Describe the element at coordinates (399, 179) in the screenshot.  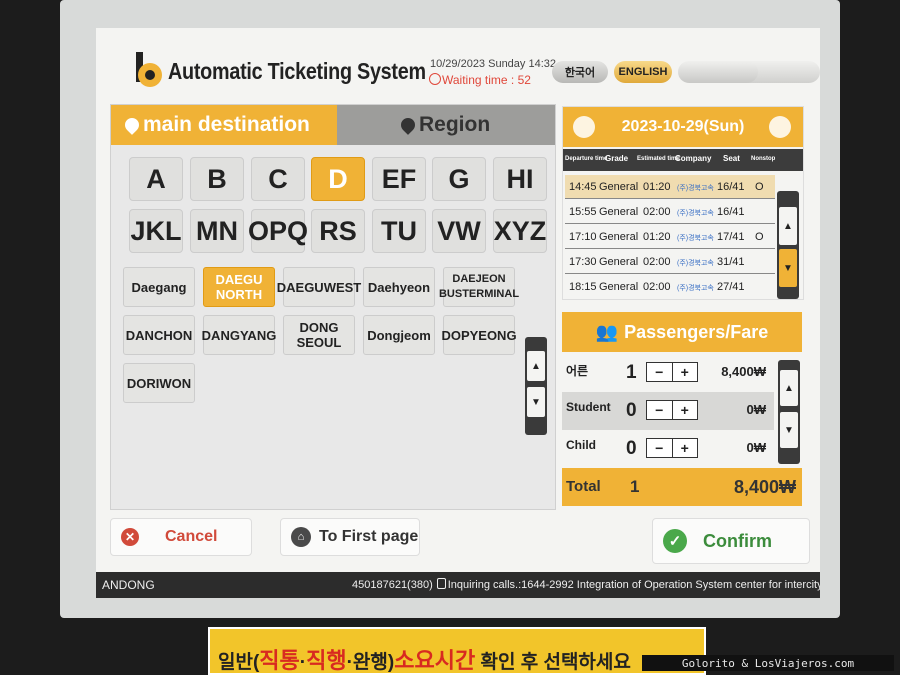
I see `letter-button-ef: EF` at that location.